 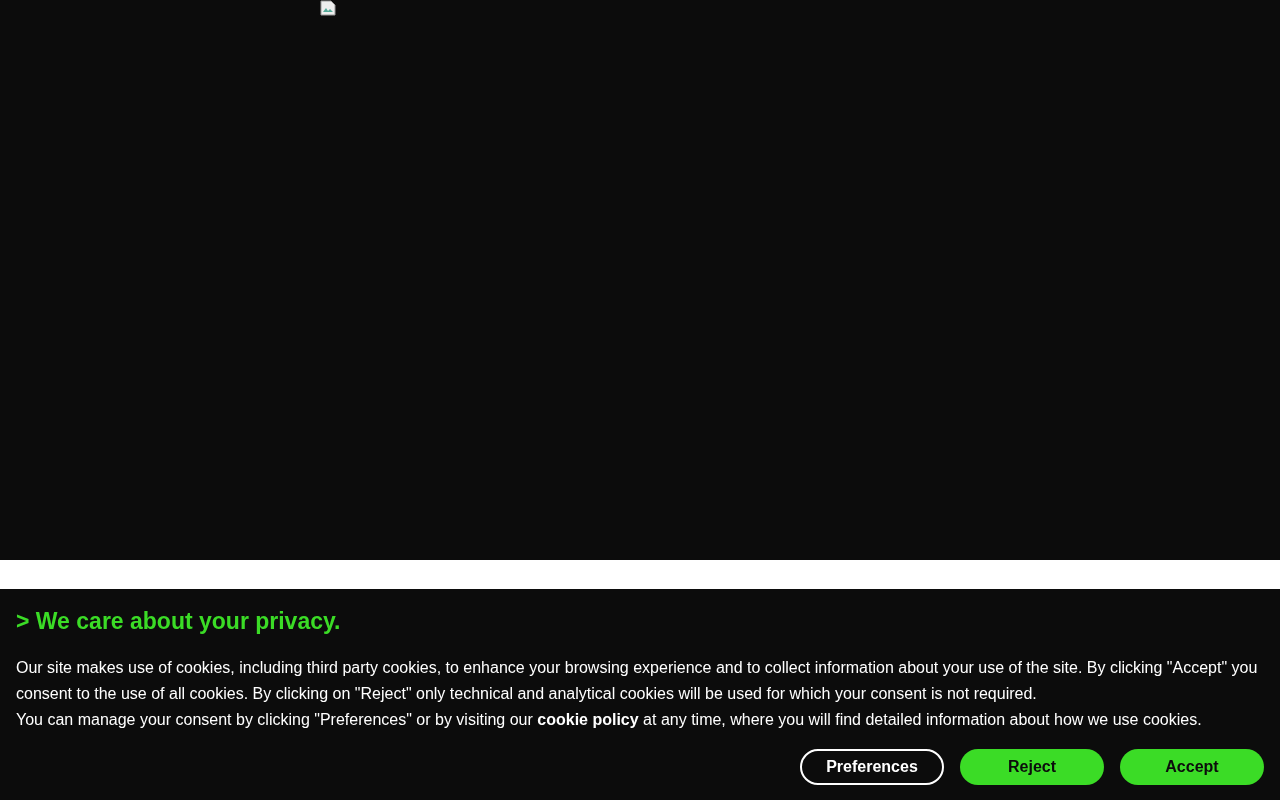 What do you see at coordinates (179, 621) in the screenshot?
I see `banner-title: > We care about your privacy.` at bounding box center [179, 621].